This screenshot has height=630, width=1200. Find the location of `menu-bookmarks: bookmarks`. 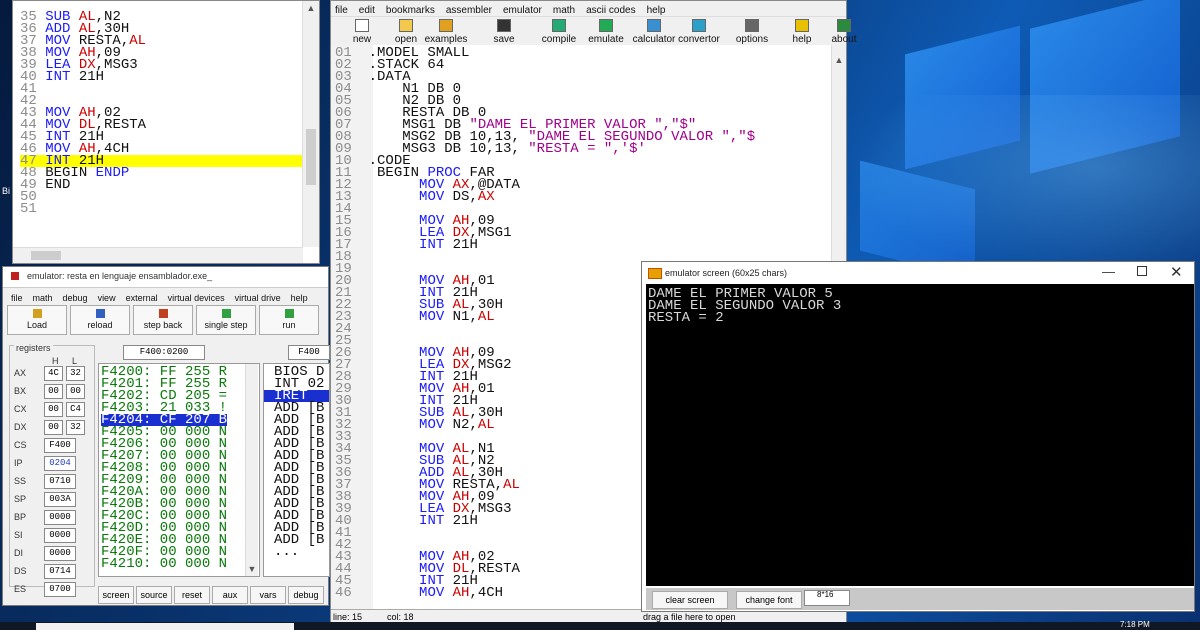

menu-bookmarks: bookmarks is located at coordinates (410, 10).